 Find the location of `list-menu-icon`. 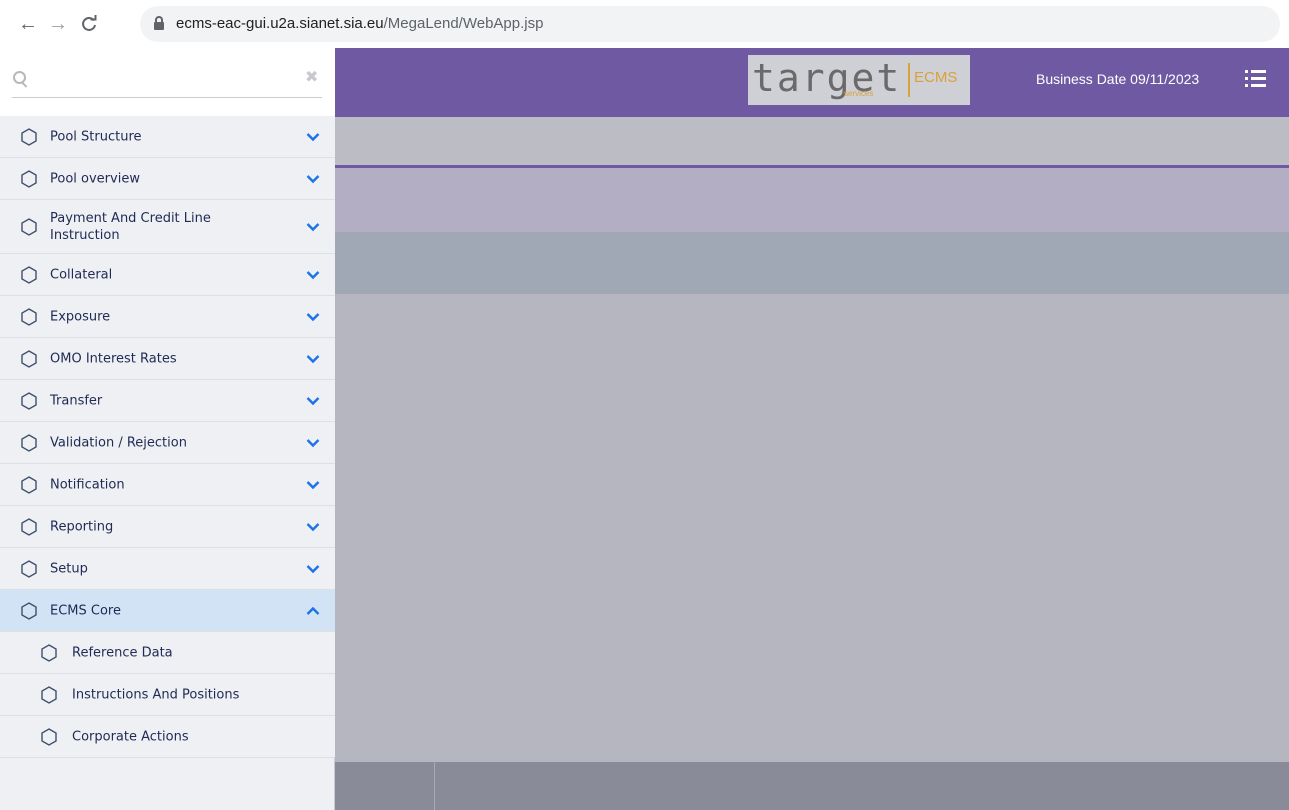

list-menu-icon is located at coordinates (1256, 79).